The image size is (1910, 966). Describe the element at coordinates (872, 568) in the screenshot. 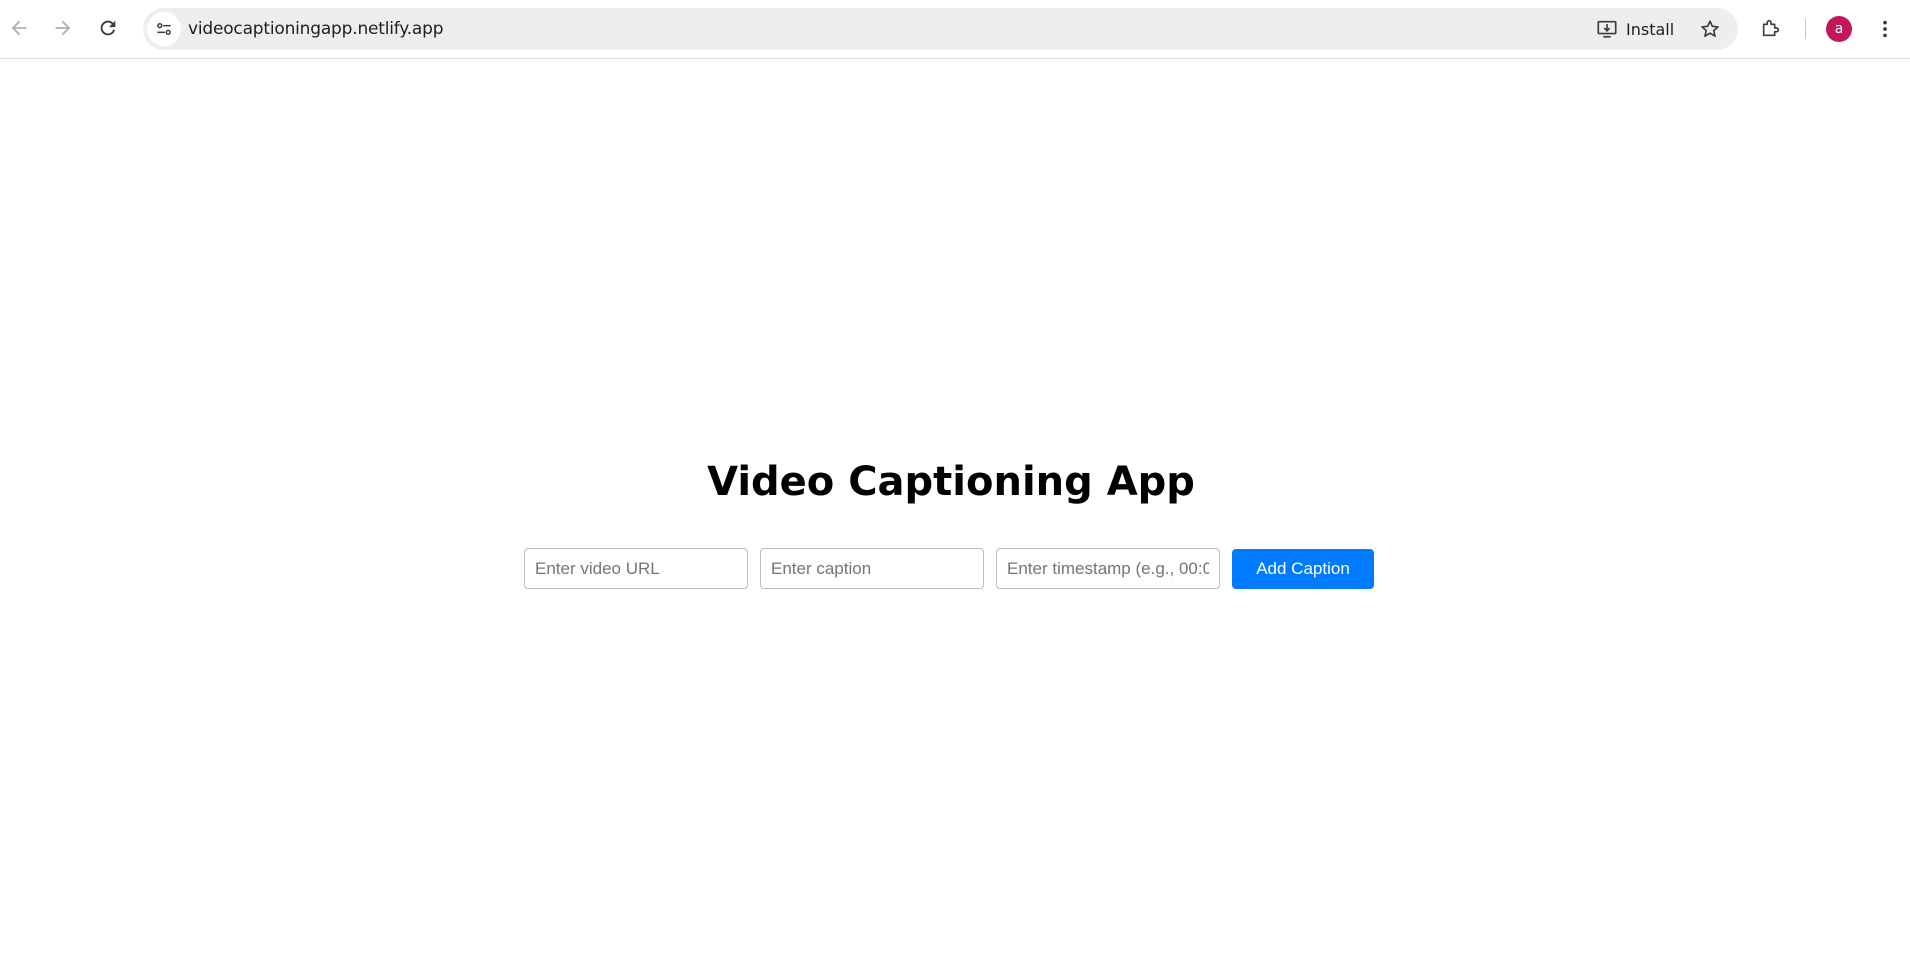

I see `caption-input` at that location.